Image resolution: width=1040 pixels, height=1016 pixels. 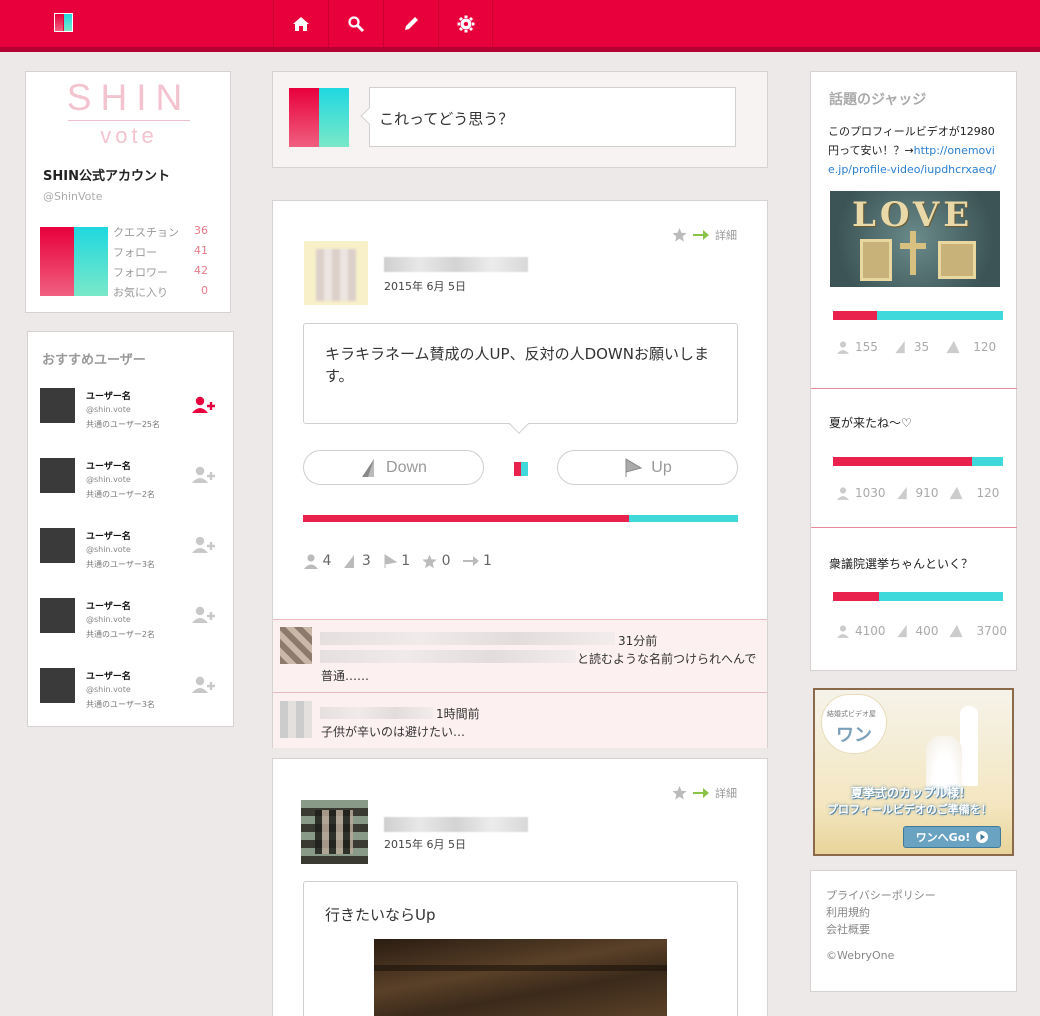 What do you see at coordinates (465, 23) in the screenshot?
I see `nav-settings-button` at bounding box center [465, 23].